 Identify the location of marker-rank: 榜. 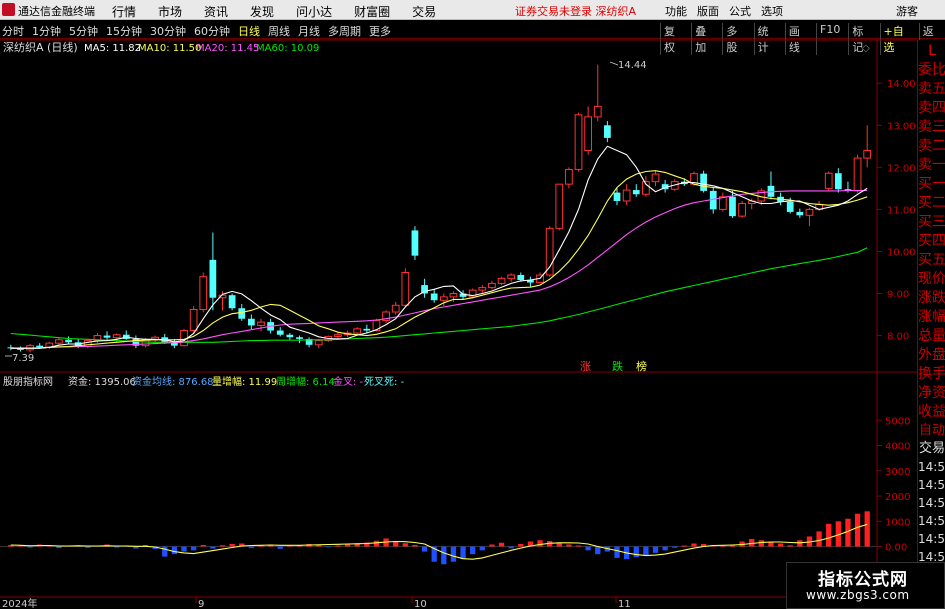
(641, 366).